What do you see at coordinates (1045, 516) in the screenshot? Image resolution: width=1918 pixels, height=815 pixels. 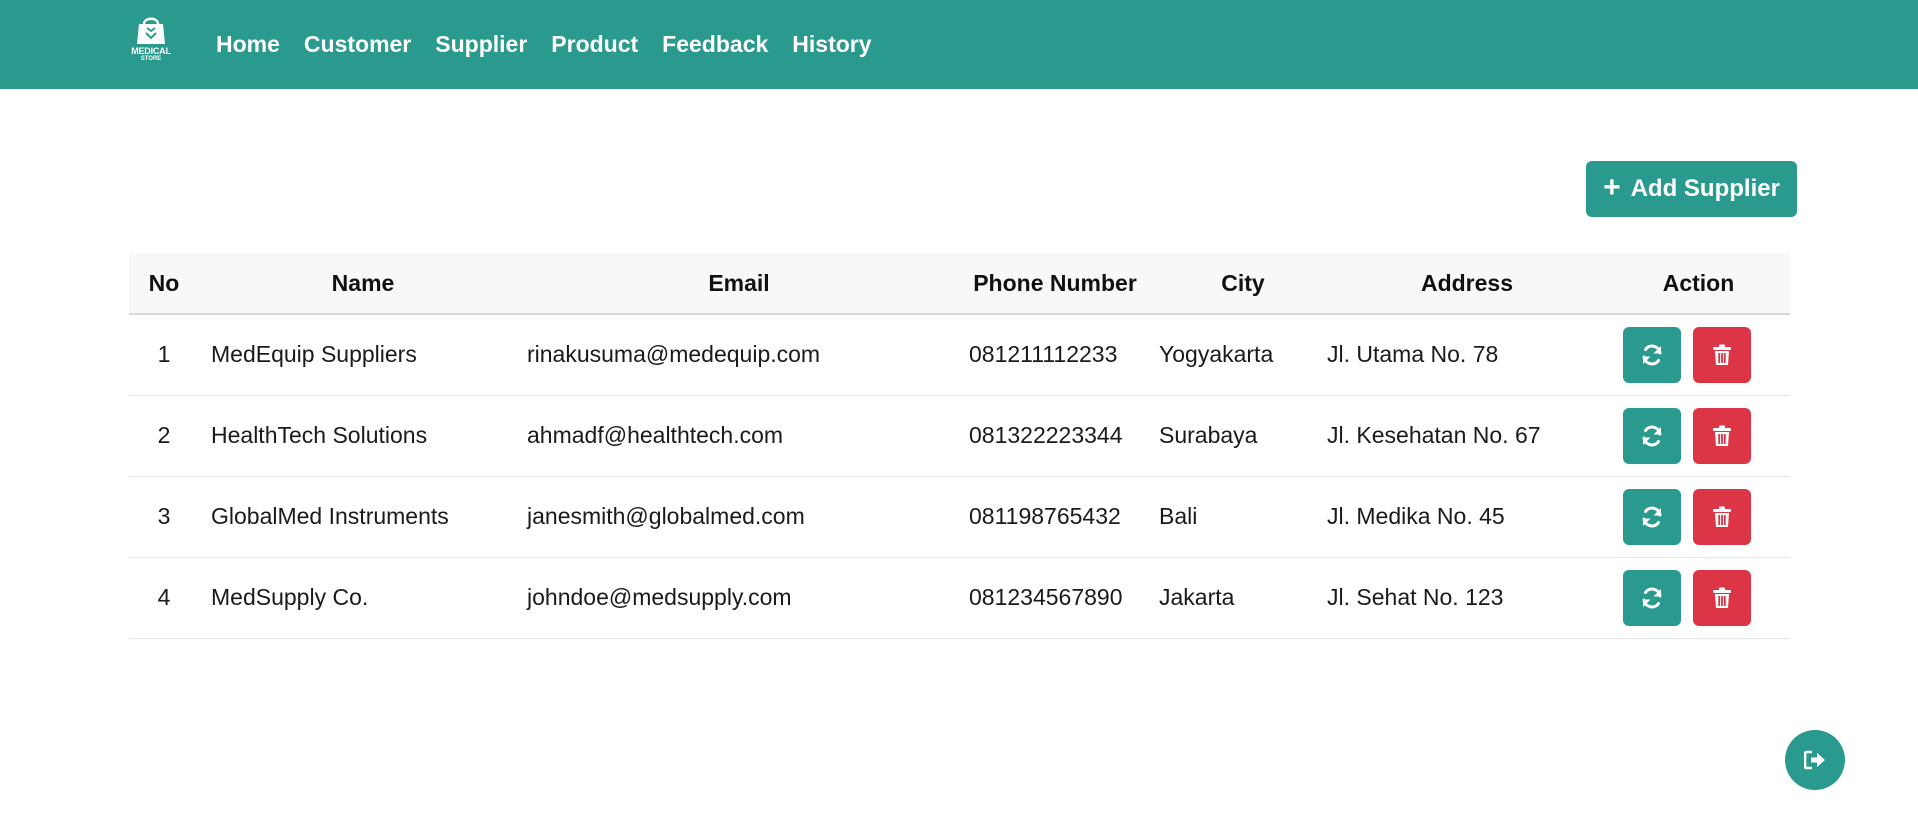 I see `cell-phone: 081198765432` at bounding box center [1045, 516].